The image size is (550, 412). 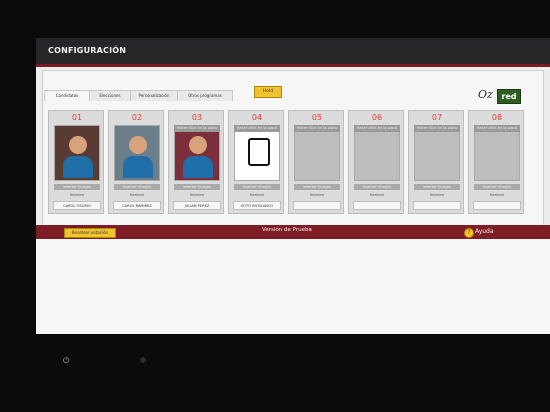 I want to click on candidate-number: 01, so click(x=77, y=117).